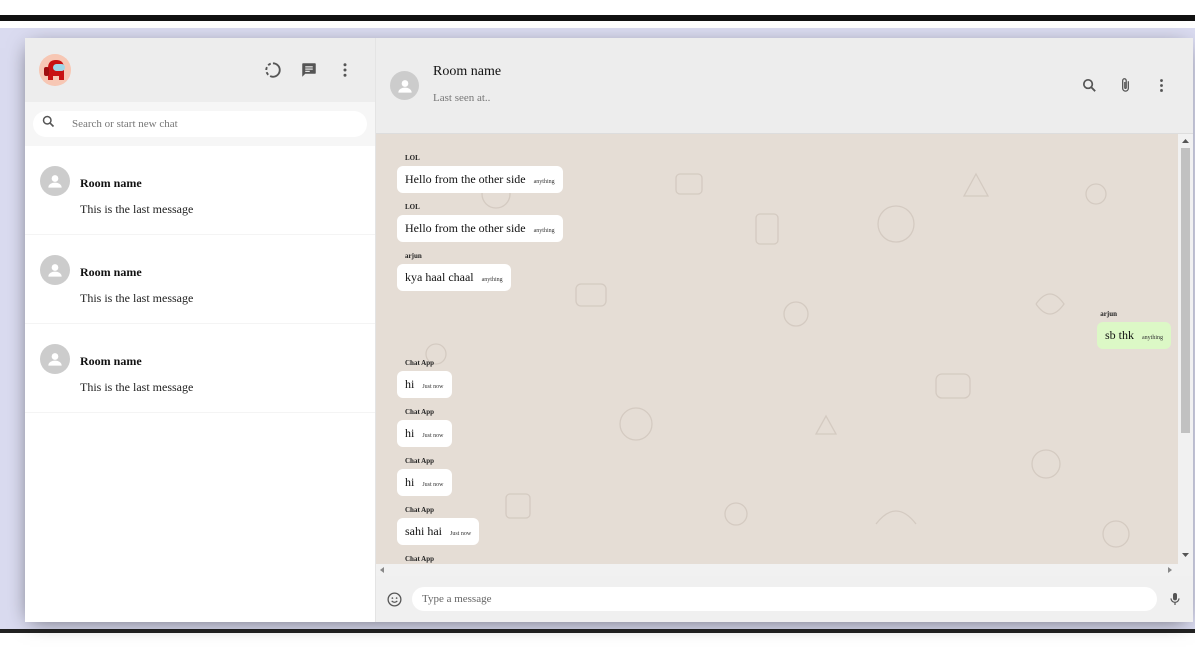  I want to click on message: arjun kya haal chaal anything, so click(775, 276).